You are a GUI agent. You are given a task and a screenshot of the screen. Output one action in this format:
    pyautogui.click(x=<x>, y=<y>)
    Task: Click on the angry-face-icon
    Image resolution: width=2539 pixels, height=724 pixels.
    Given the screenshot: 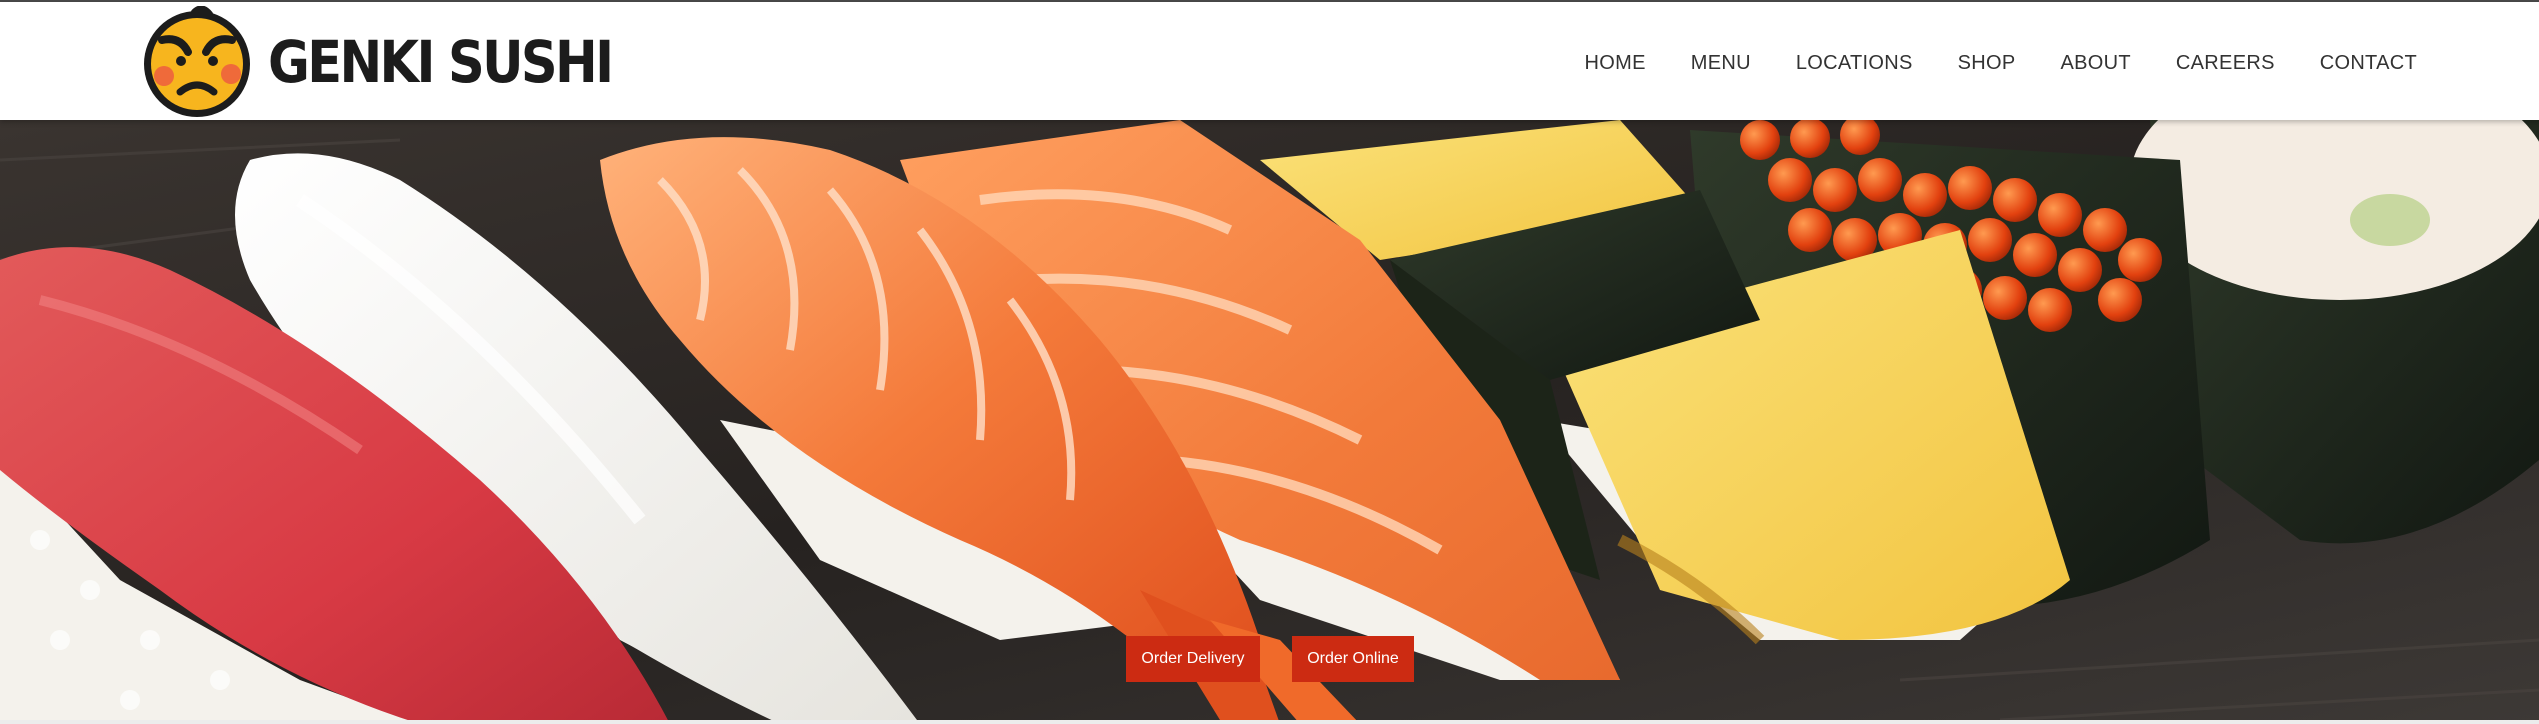 What is the action you would take?
    pyautogui.click(x=197, y=61)
    